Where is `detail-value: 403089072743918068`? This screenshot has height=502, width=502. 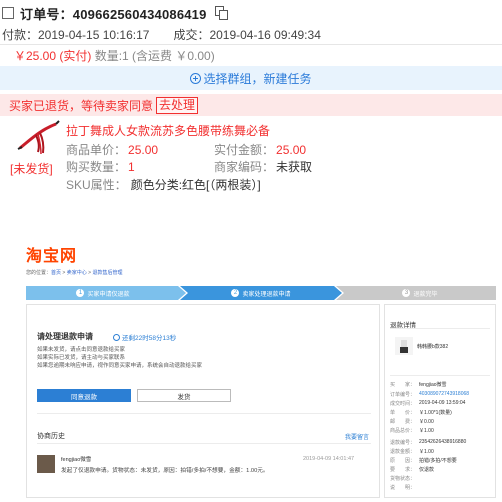 detail-value: 403089072743918068 is located at coordinates (444, 394).